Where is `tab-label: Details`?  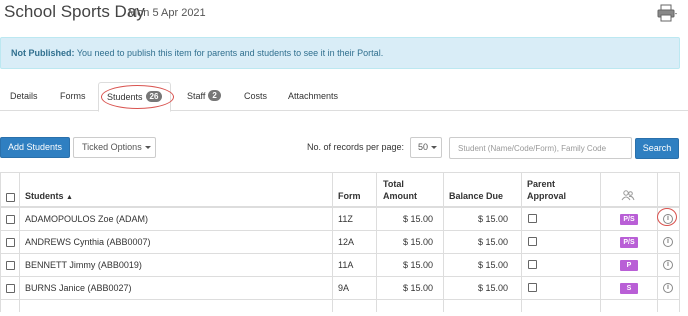
tab-label: Details is located at coordinates (24, 96).